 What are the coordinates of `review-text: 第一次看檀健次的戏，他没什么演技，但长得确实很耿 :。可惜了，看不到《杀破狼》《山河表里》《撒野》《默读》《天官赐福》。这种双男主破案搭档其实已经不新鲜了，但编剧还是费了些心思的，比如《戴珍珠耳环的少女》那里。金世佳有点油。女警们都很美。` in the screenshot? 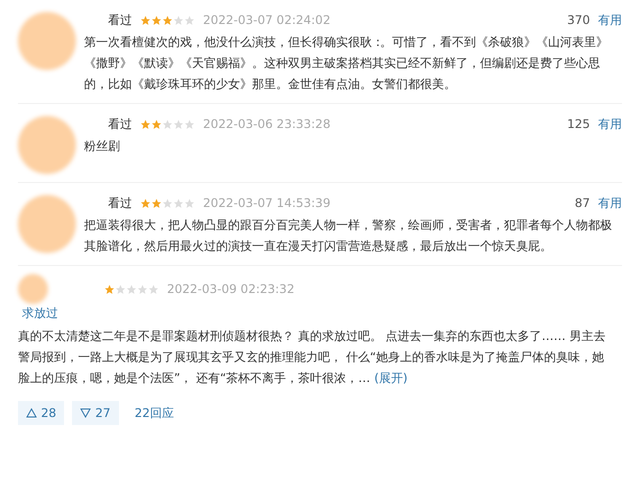 It's located at (346, 63).